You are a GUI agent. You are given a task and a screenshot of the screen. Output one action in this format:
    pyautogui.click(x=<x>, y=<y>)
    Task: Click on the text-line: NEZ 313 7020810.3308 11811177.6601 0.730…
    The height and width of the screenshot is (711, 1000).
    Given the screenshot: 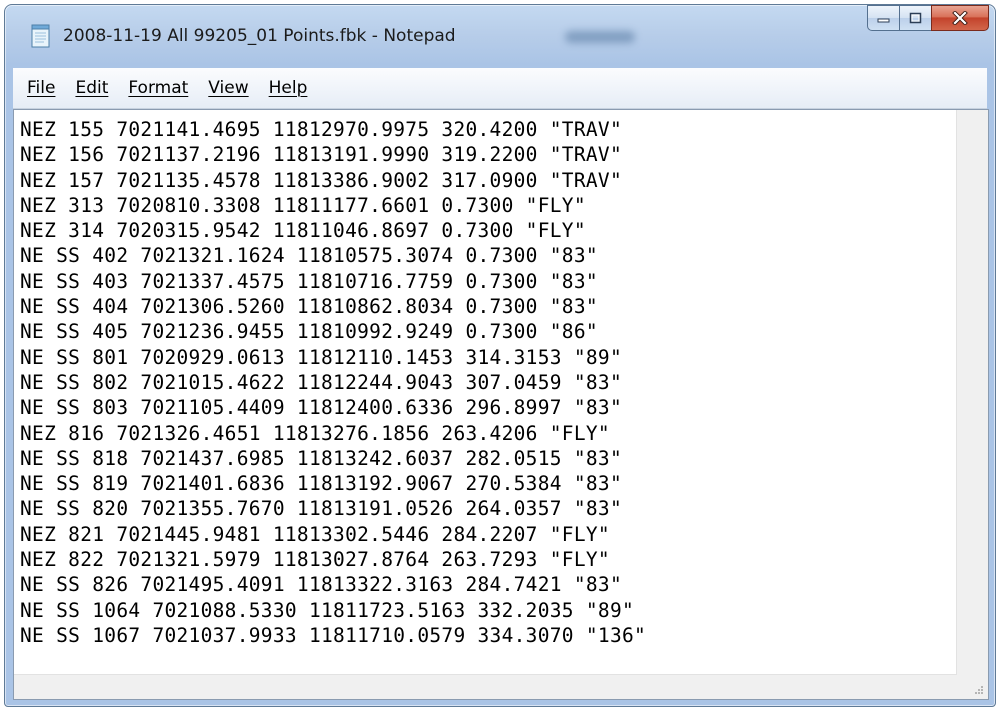 What is the action you would take?
    pyautogui.click(x=303, y=205)
    